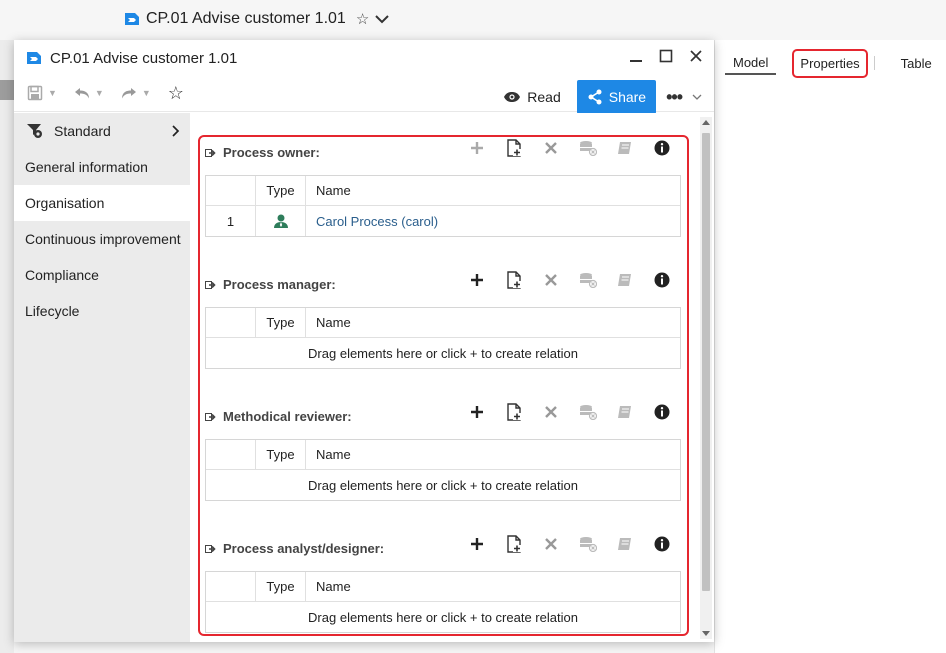 The height and width of the screenshot is (653, 946). What do you see at coordinates (82, 131) in the screenshot?
I see `sidebar-header-label: Standard` at bounding box center [82, 131].